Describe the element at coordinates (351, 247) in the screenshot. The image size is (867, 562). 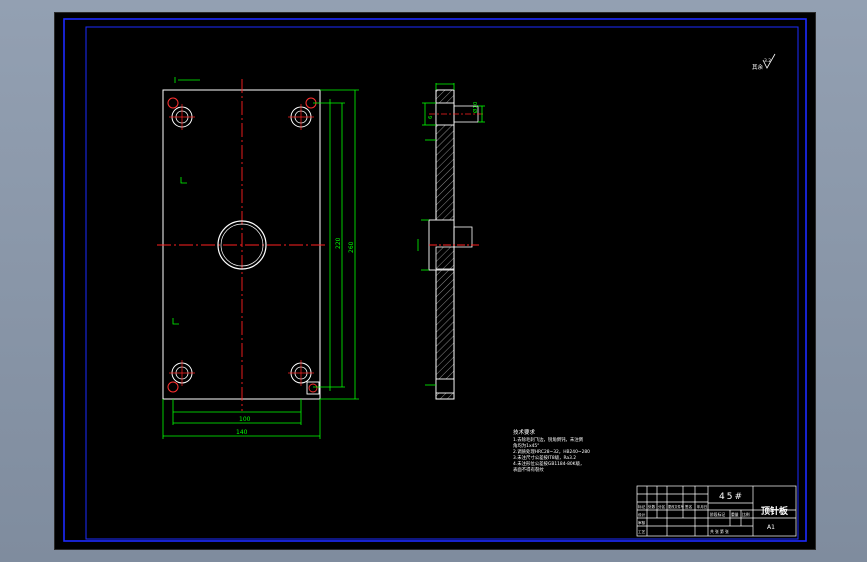
I see `dim-height-overall: 260` at that location.